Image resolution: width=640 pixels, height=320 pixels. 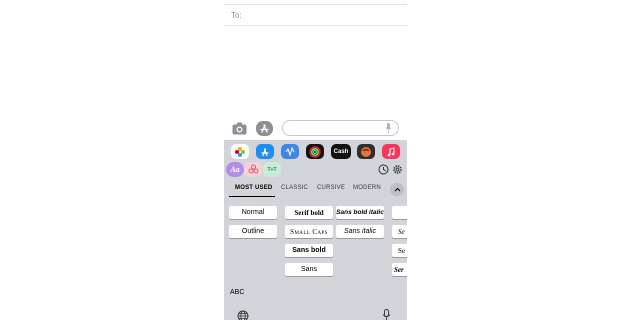 I want to click on font-sans-label: Sans, so click(x=309, y=269).